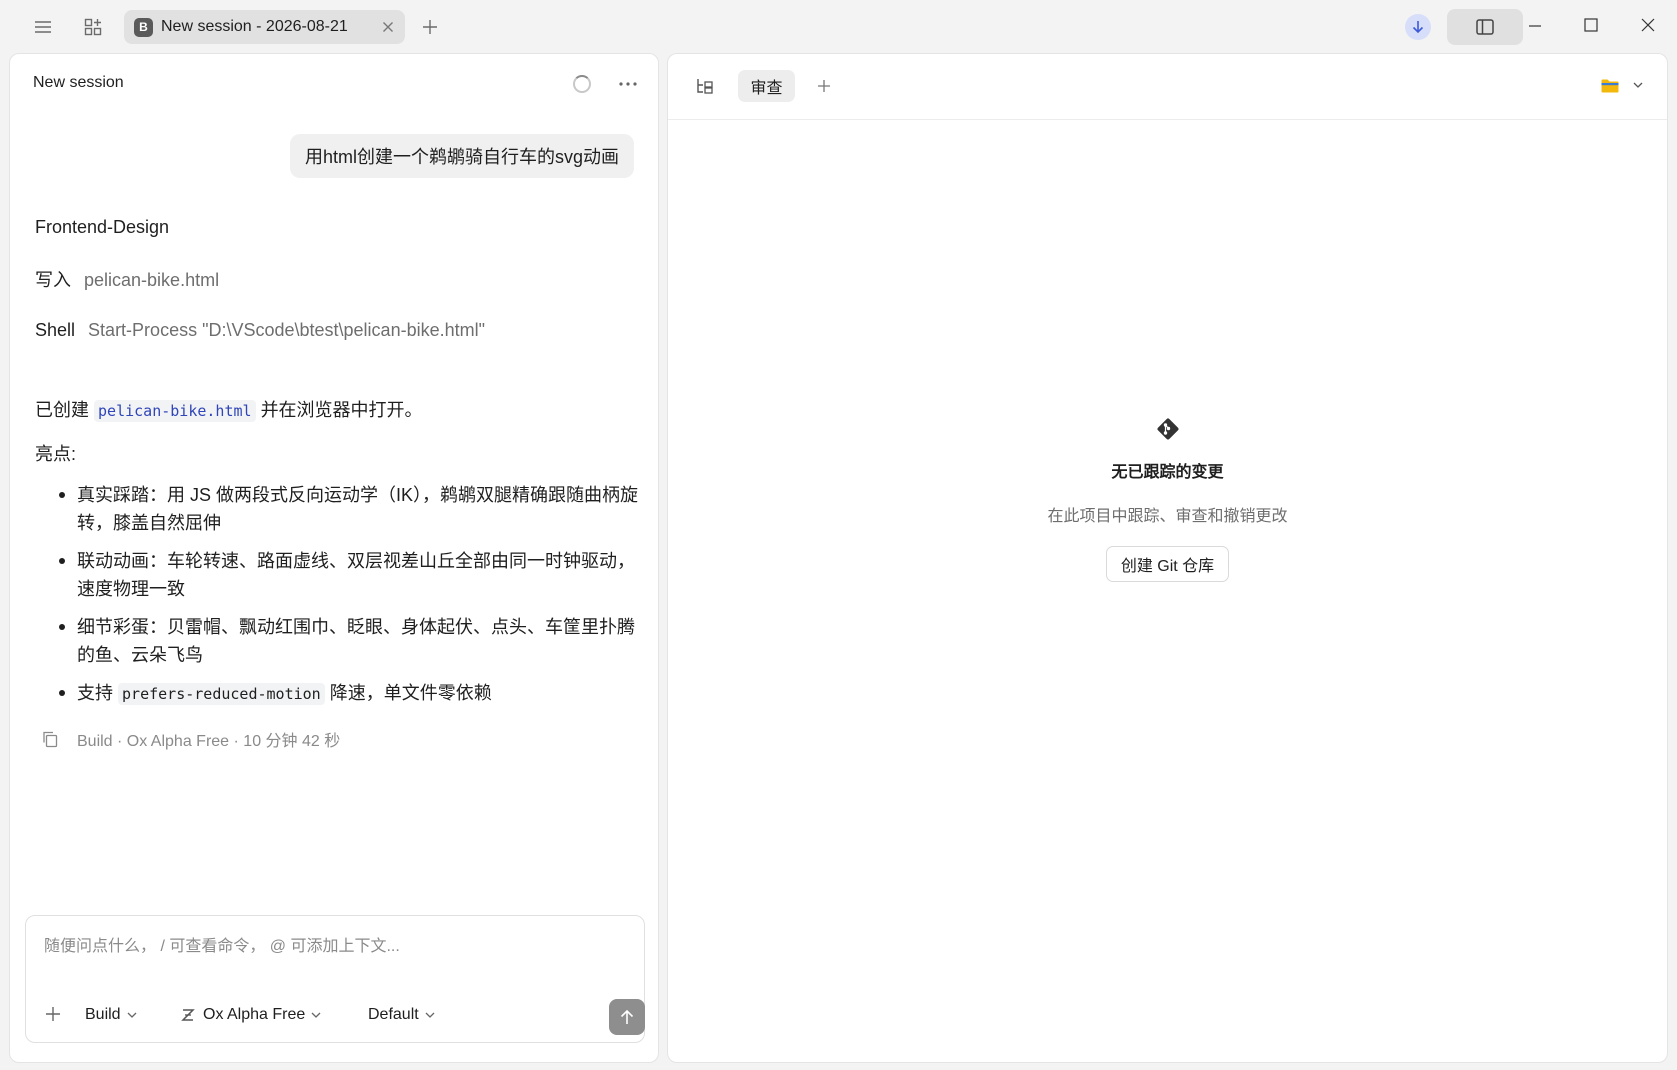 This screenshot has height=1070, width=1677. I want to click on empty-state: 无已跟踪的变更 在此项目中跟踪、审查和撤销更改 创建 Git 仓库, so click(1167, 499).